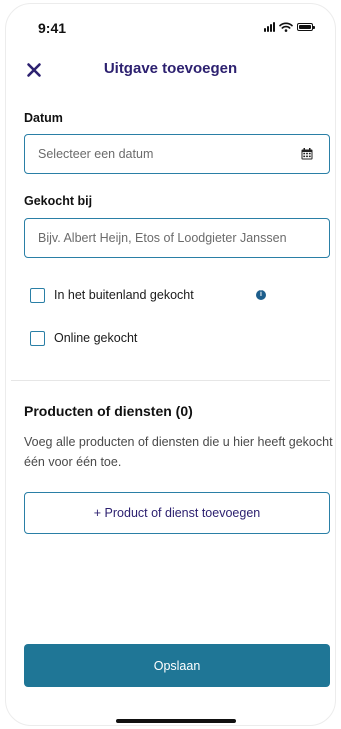 This screenshot has height=729, width=341. I want to click on save-button: Opslaan, so click(177, 665).